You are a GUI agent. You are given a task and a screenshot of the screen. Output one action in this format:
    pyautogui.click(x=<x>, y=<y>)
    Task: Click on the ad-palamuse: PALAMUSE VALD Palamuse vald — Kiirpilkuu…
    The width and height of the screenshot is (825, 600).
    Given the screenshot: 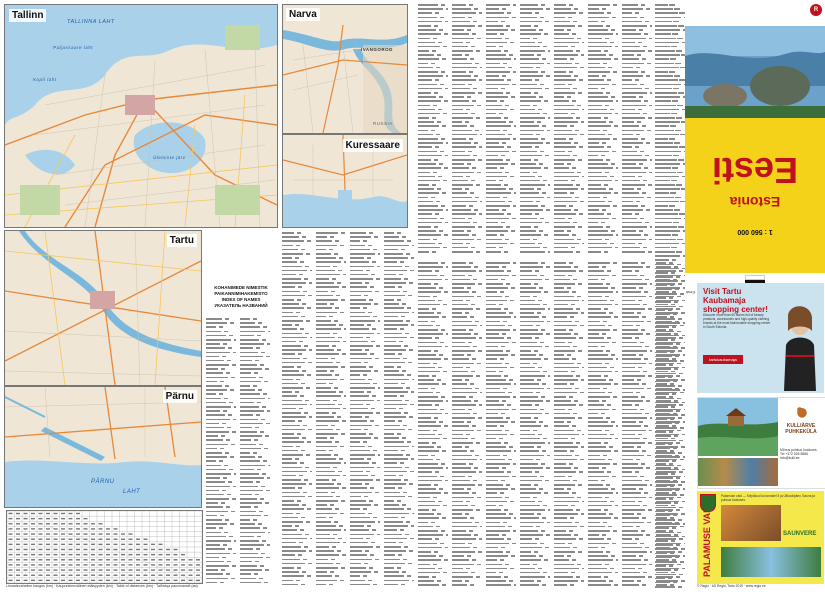 What is the action you would take?
    pyautogui.click(x=760, y=537)
    